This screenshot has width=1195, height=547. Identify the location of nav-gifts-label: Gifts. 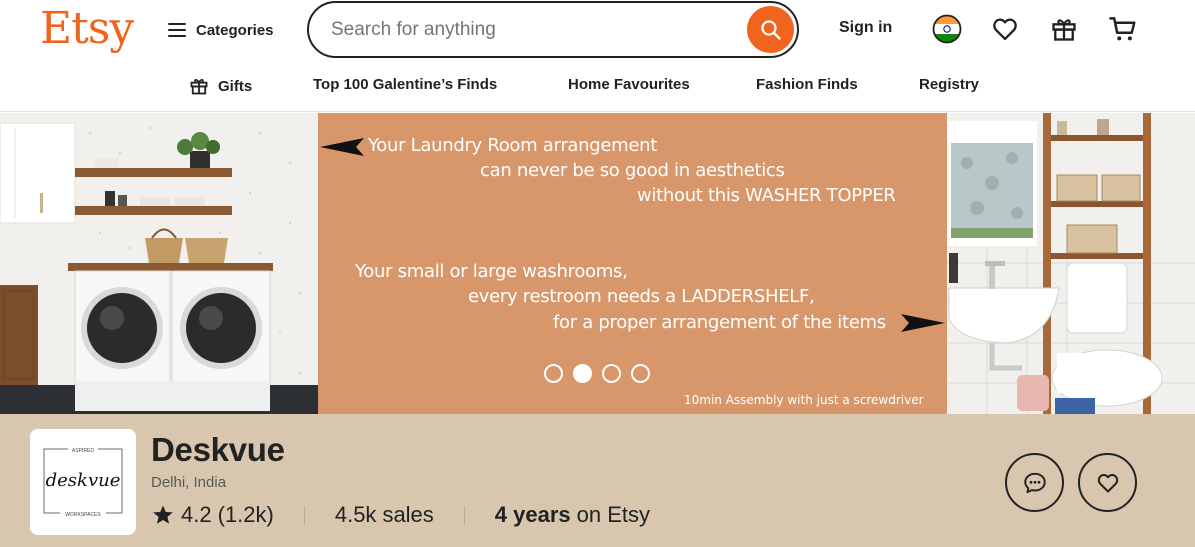
(235, 86).